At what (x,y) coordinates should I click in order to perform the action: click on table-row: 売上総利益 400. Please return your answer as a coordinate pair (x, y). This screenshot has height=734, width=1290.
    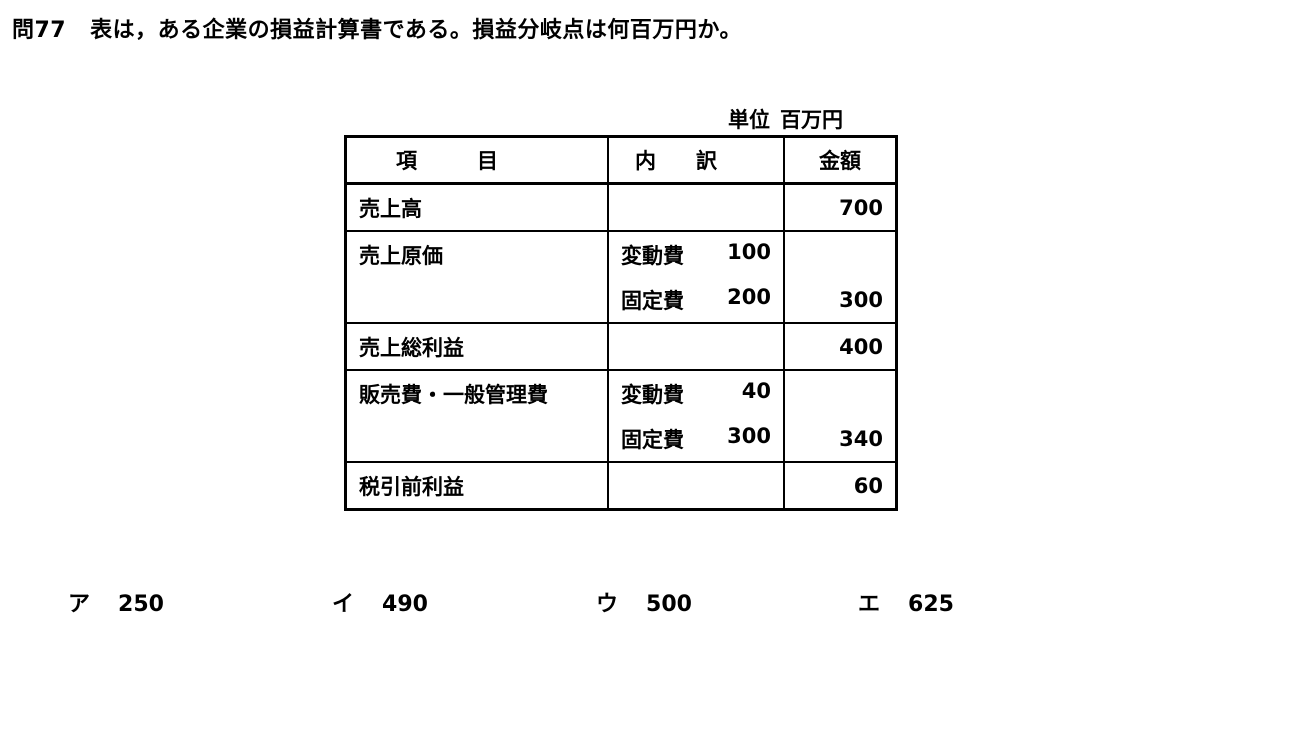
    Looking at the image, I should click on (621, 347).